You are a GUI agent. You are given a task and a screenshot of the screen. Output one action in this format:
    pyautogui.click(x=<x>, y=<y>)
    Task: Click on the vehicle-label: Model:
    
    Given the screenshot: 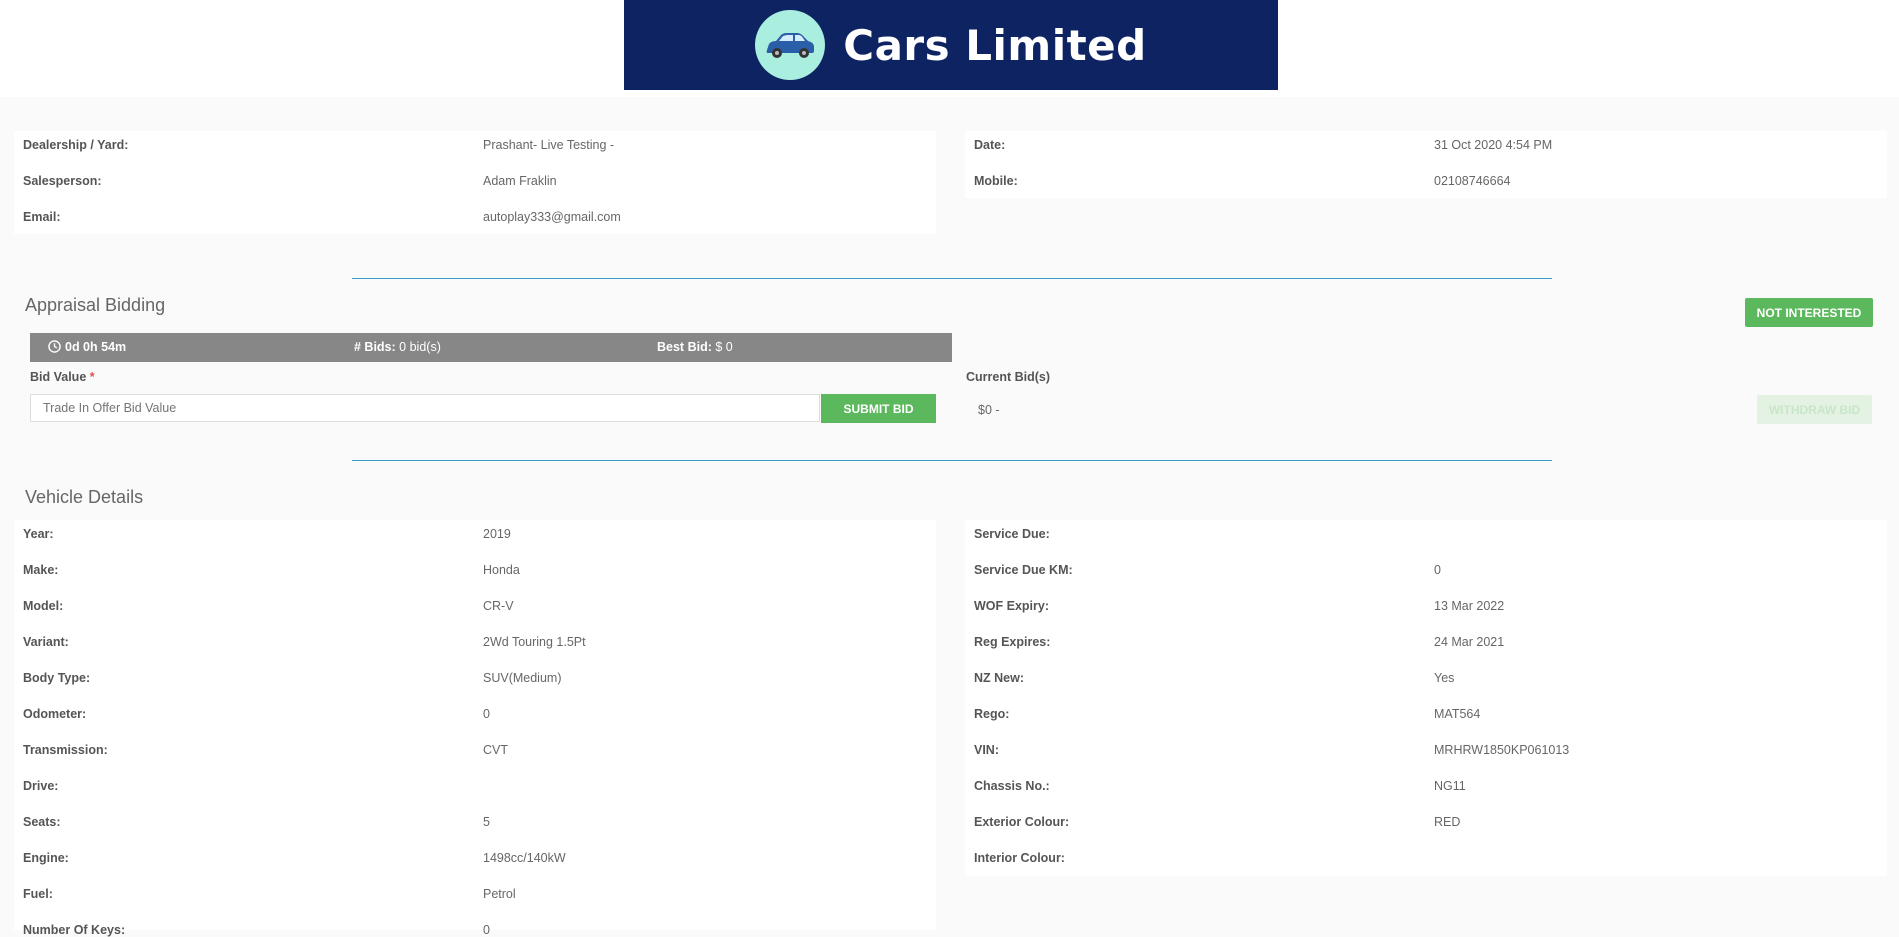 What is the action you would take?
    pyautogui.click(x=43, y=606)
    